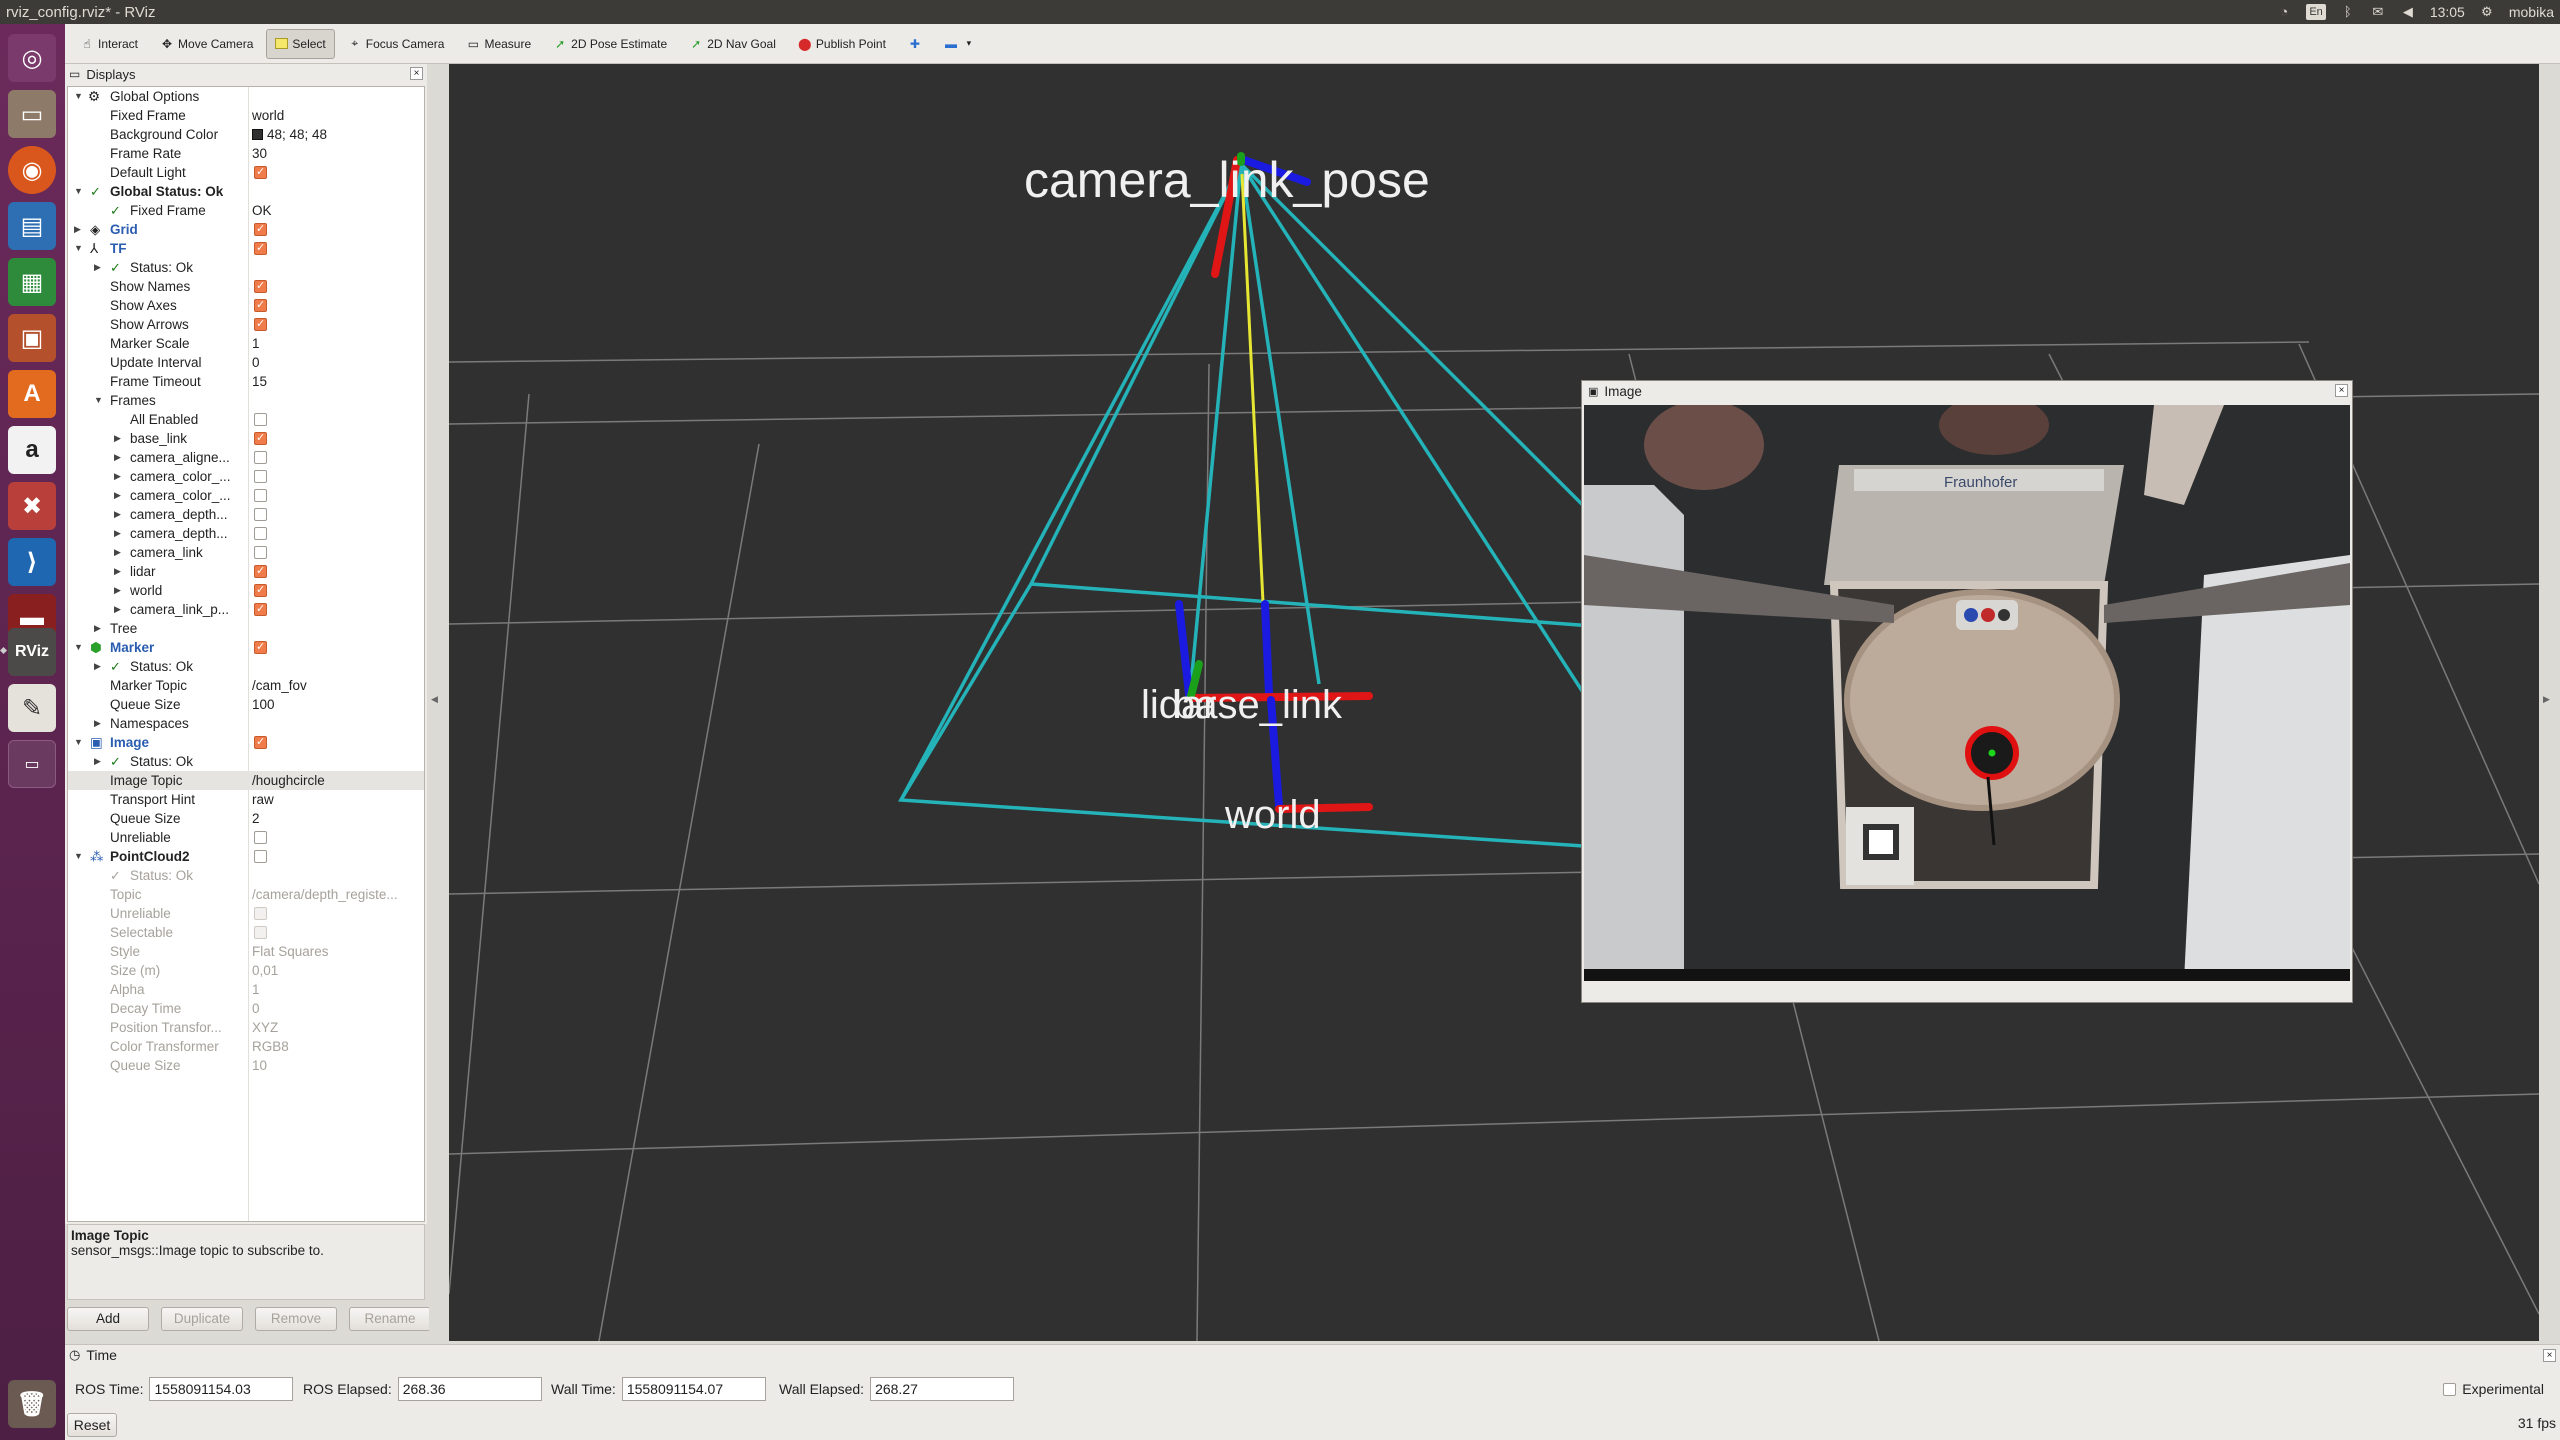 The height and width of the screenshot is (1440, 2560). I want to click on tree-row-fixed-frame-status: ✓ Fixed Frame OK, so click(246, 210).